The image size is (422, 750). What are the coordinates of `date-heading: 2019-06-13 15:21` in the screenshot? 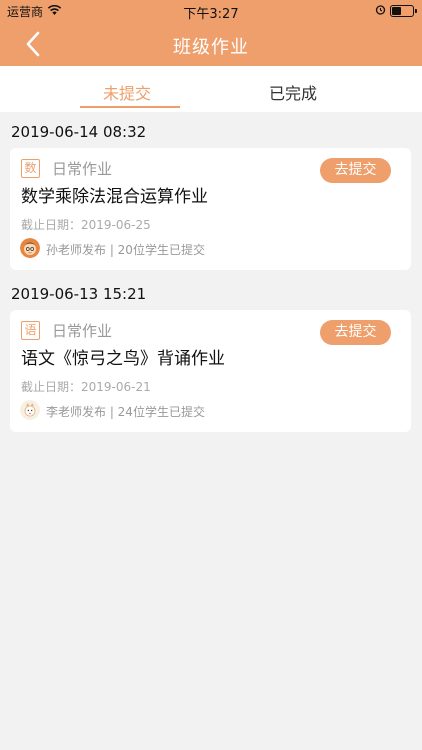 It's located at (79, 294).